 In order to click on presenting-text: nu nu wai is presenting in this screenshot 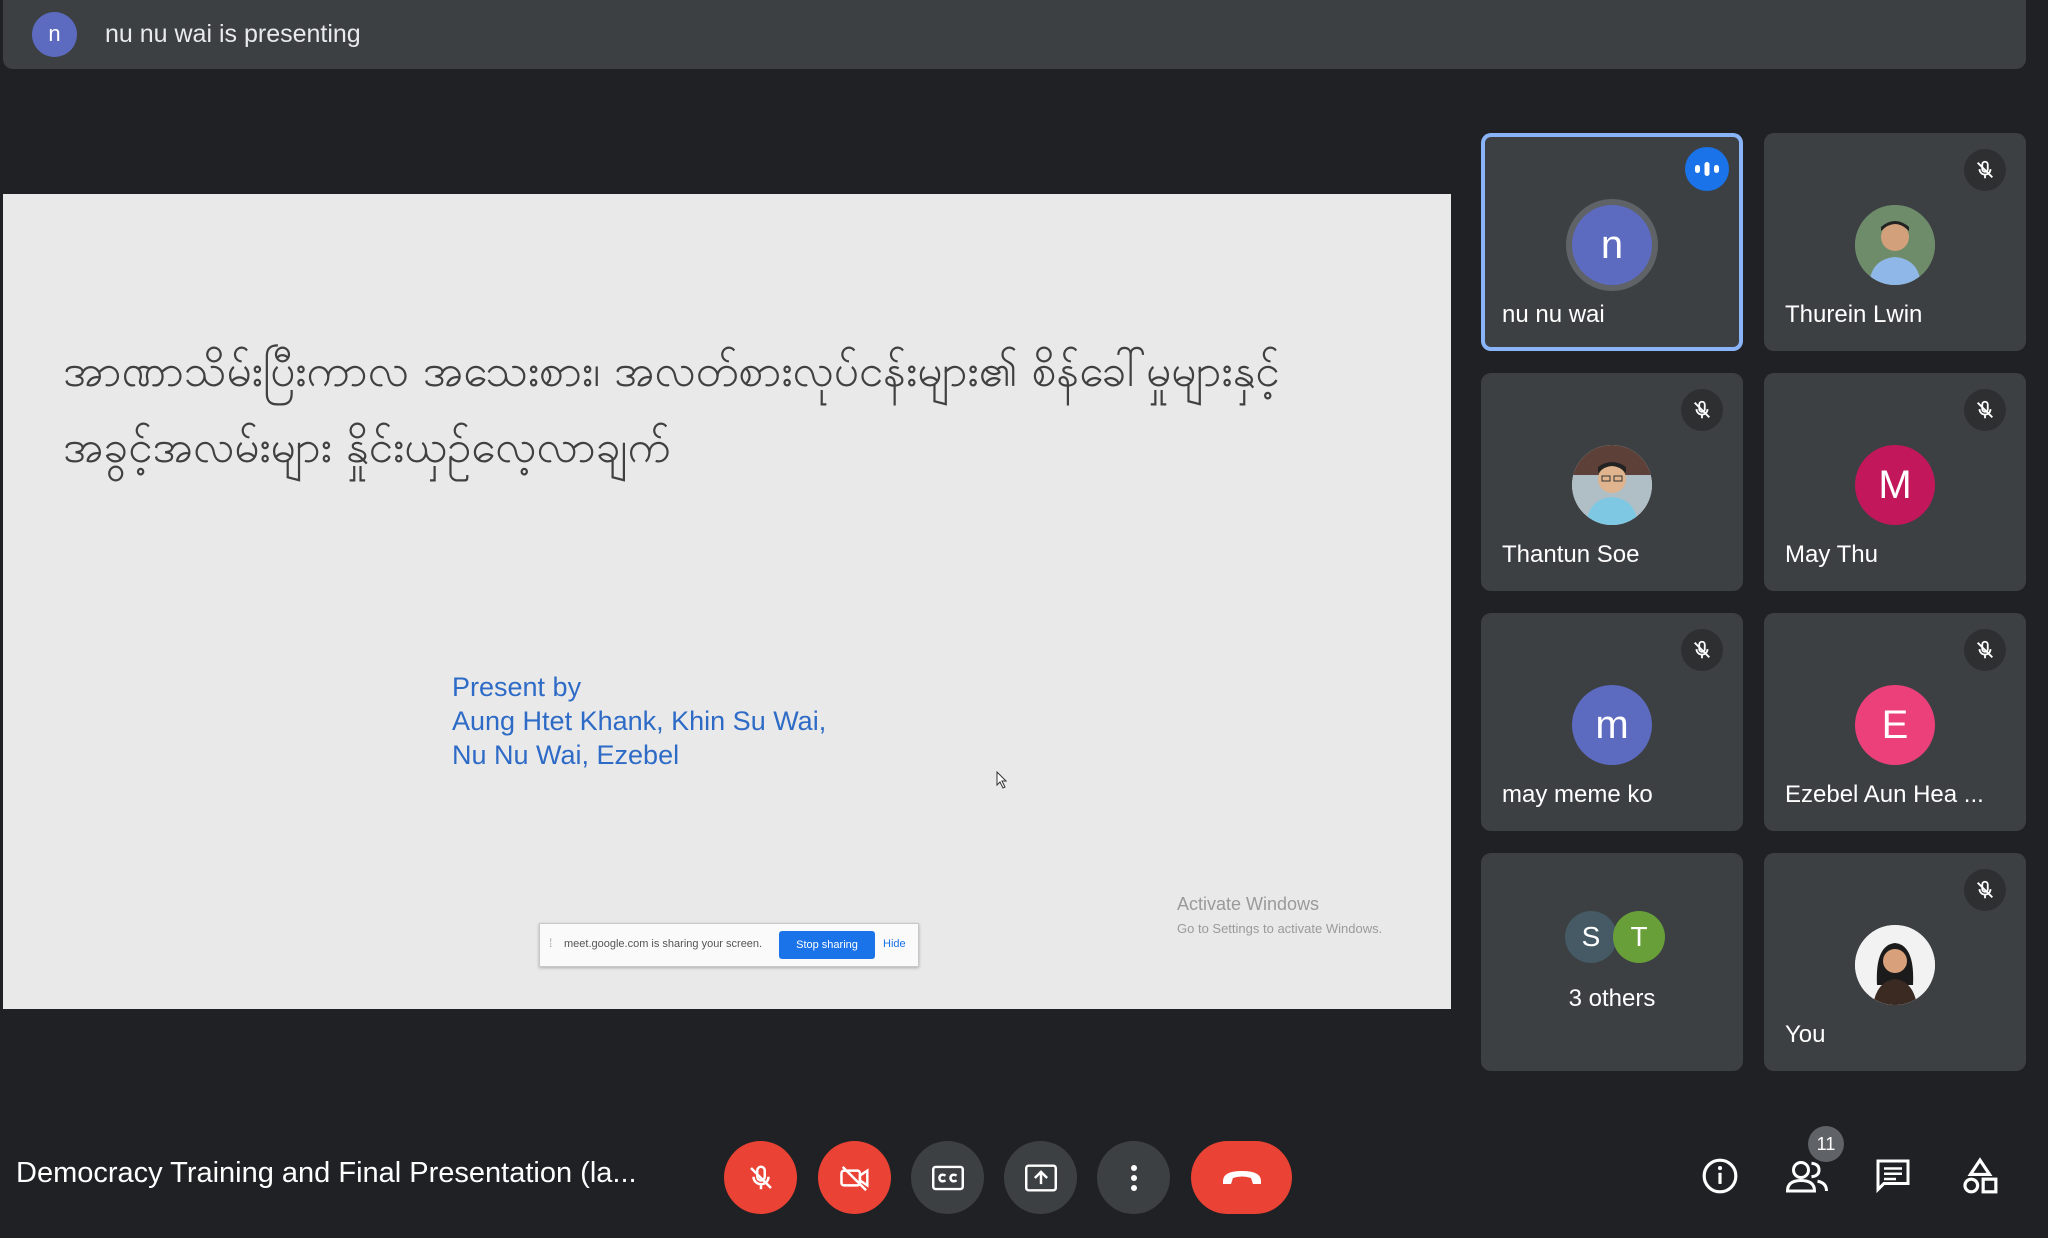, I will do `click(233, 34)`.